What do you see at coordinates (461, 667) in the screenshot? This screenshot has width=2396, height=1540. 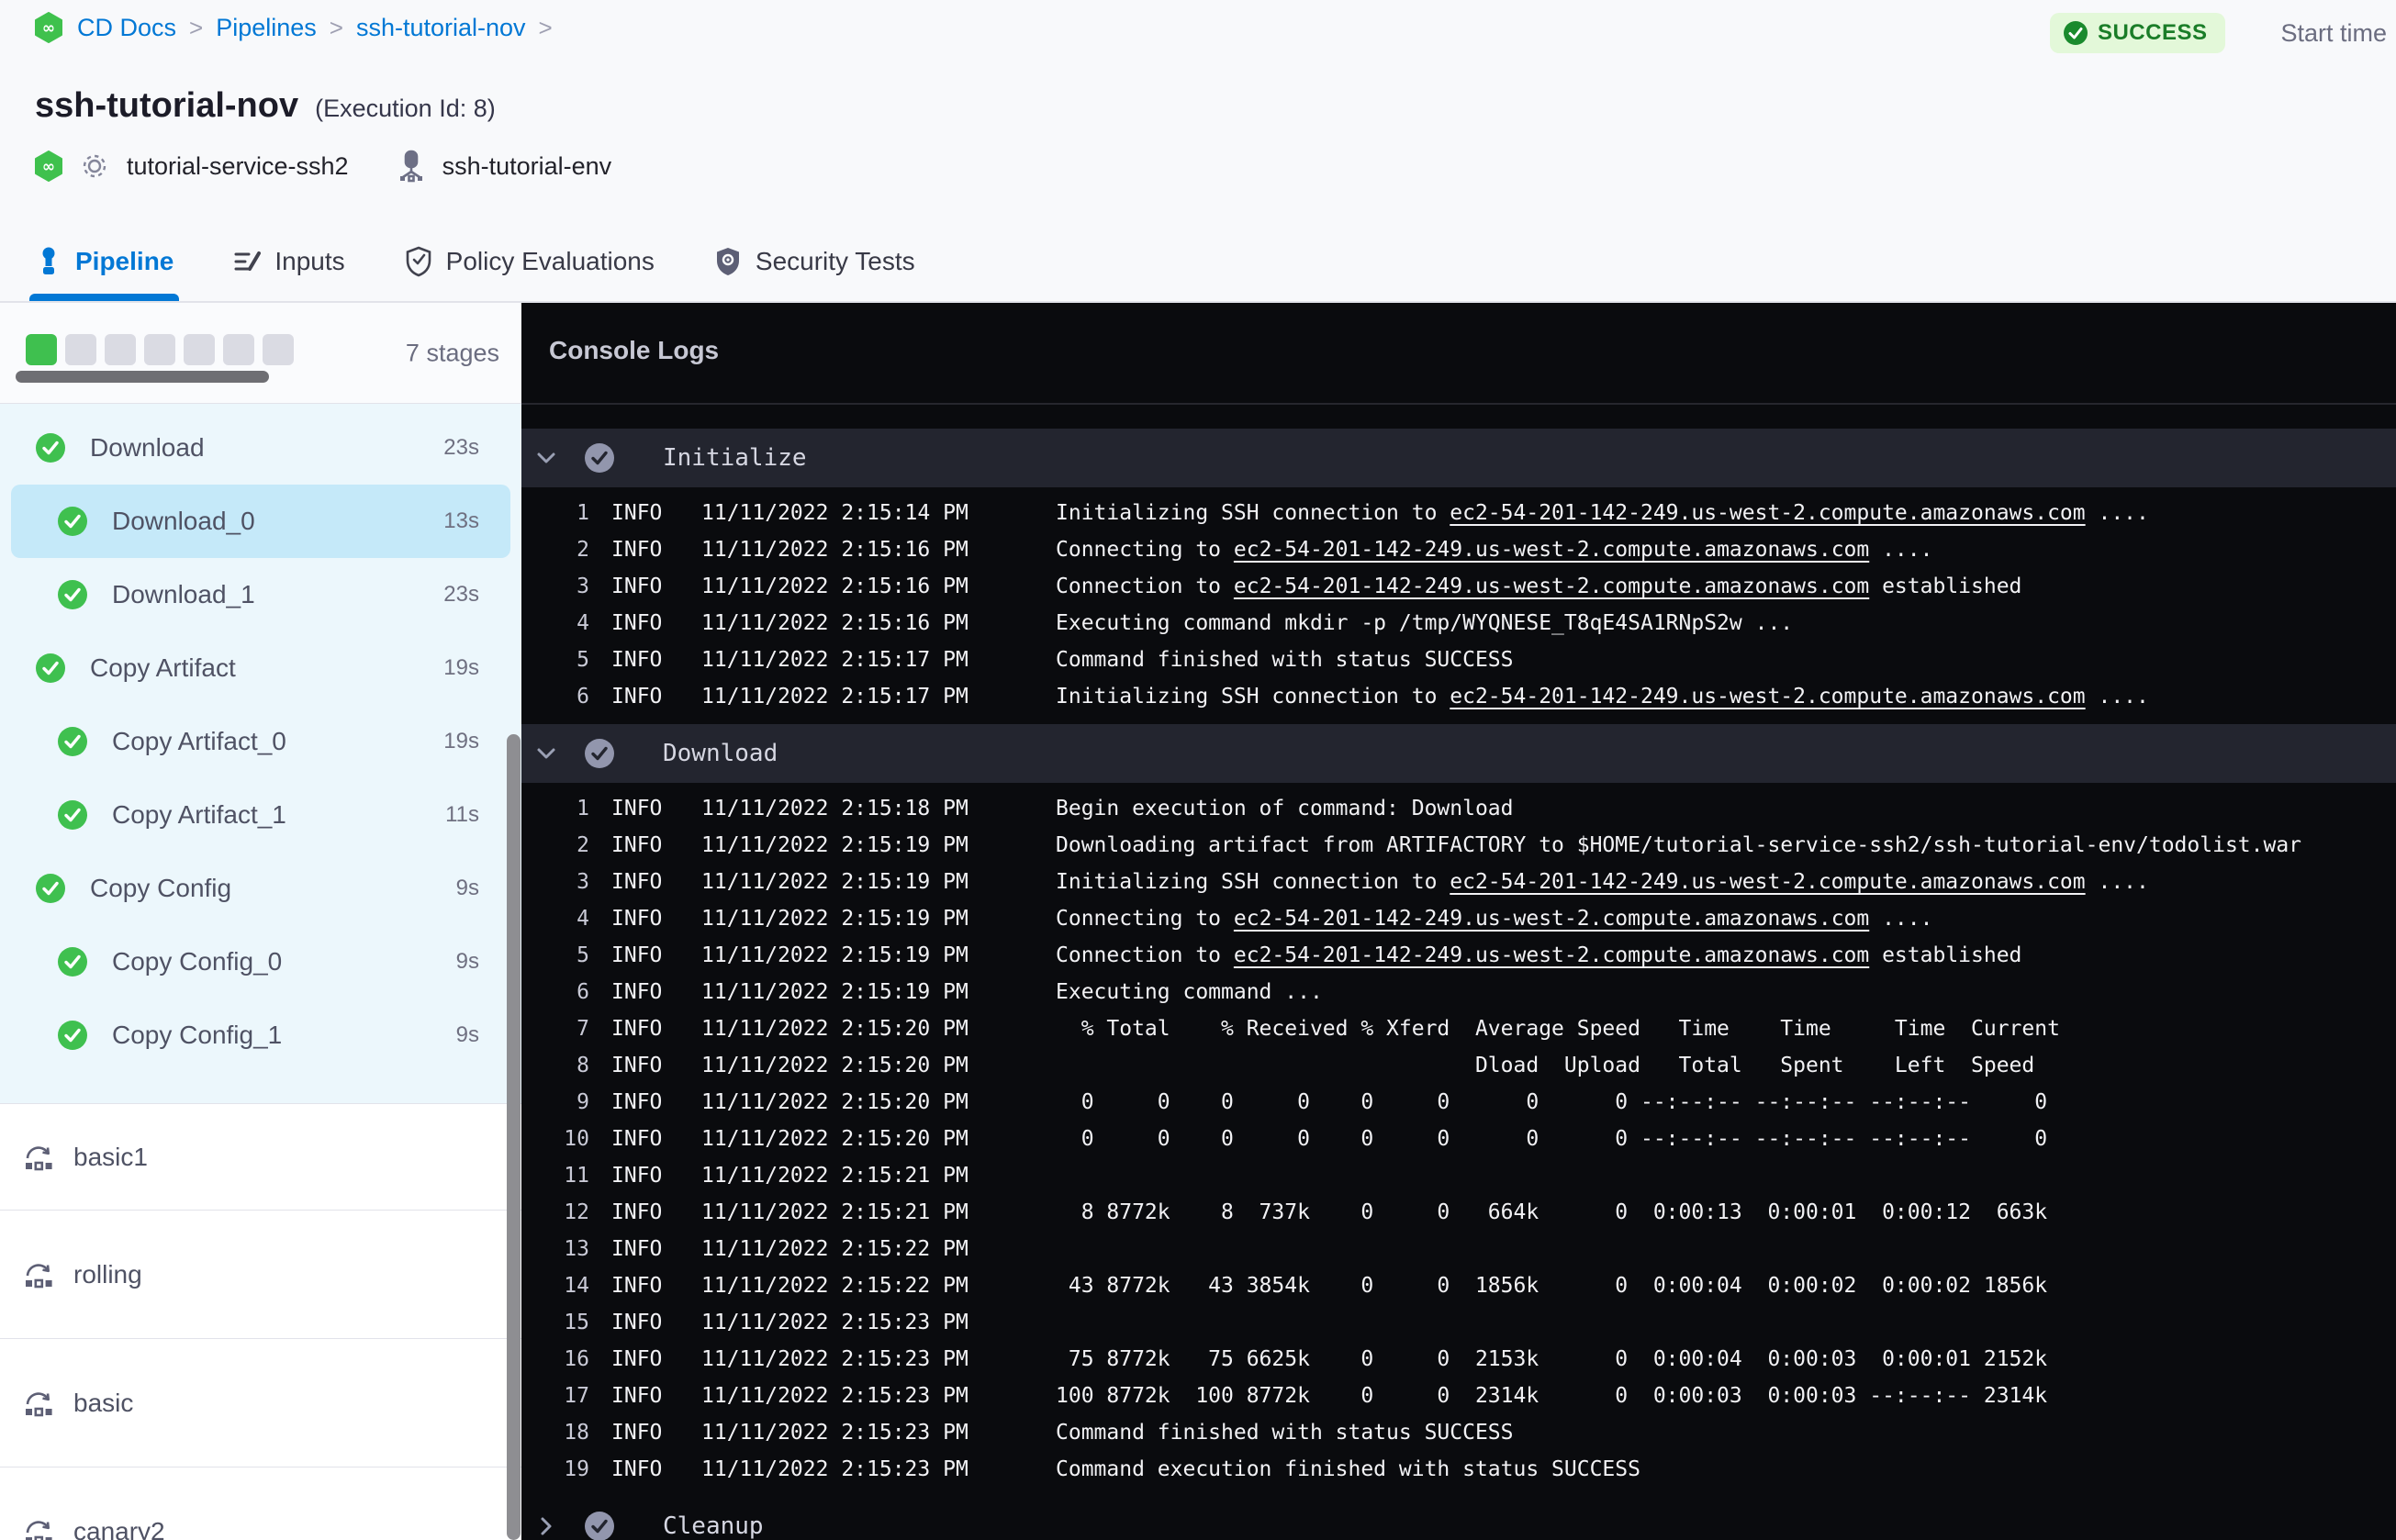 I see `stage-duration: 19s` at bounding box center [461, 667].